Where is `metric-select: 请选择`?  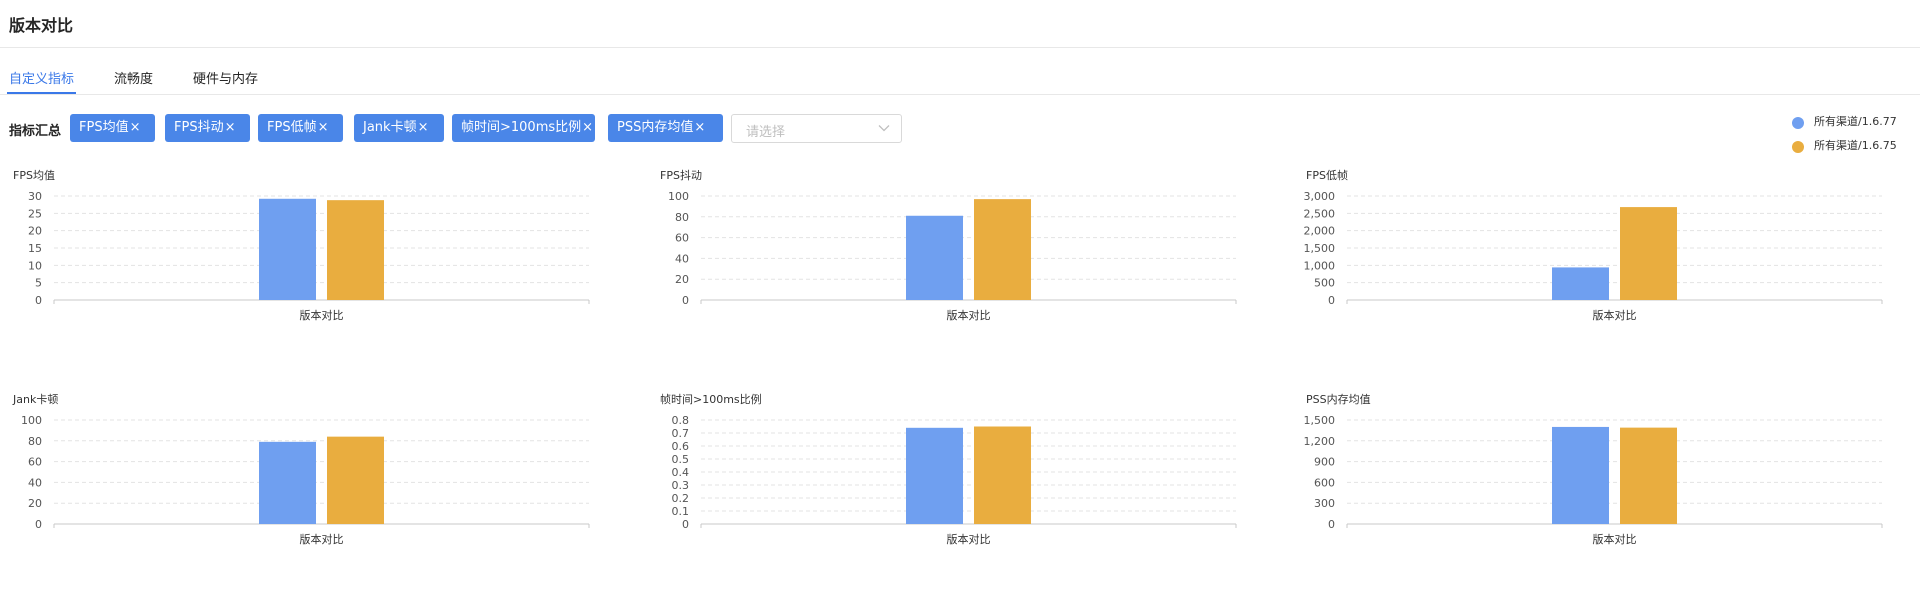 metric-select: 请选择 is located at coordinates (816, 128).